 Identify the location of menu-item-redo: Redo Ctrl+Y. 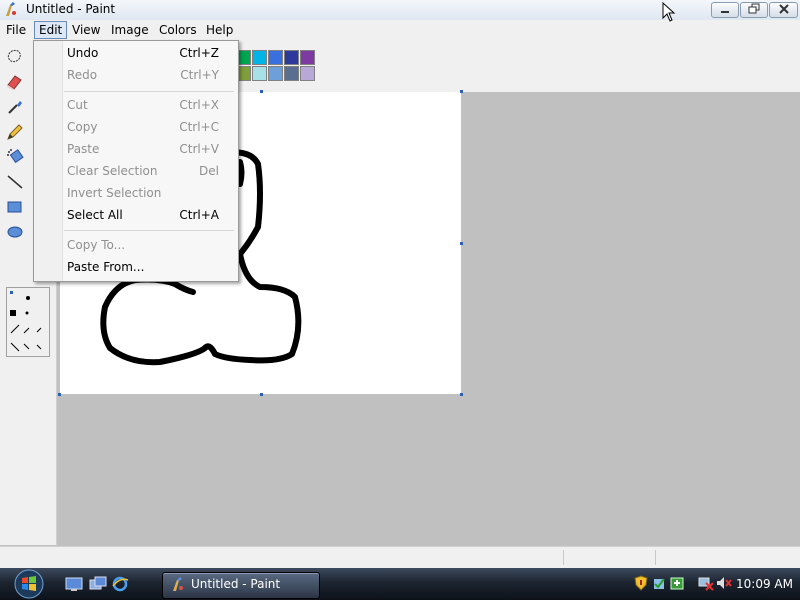
(136, 75).